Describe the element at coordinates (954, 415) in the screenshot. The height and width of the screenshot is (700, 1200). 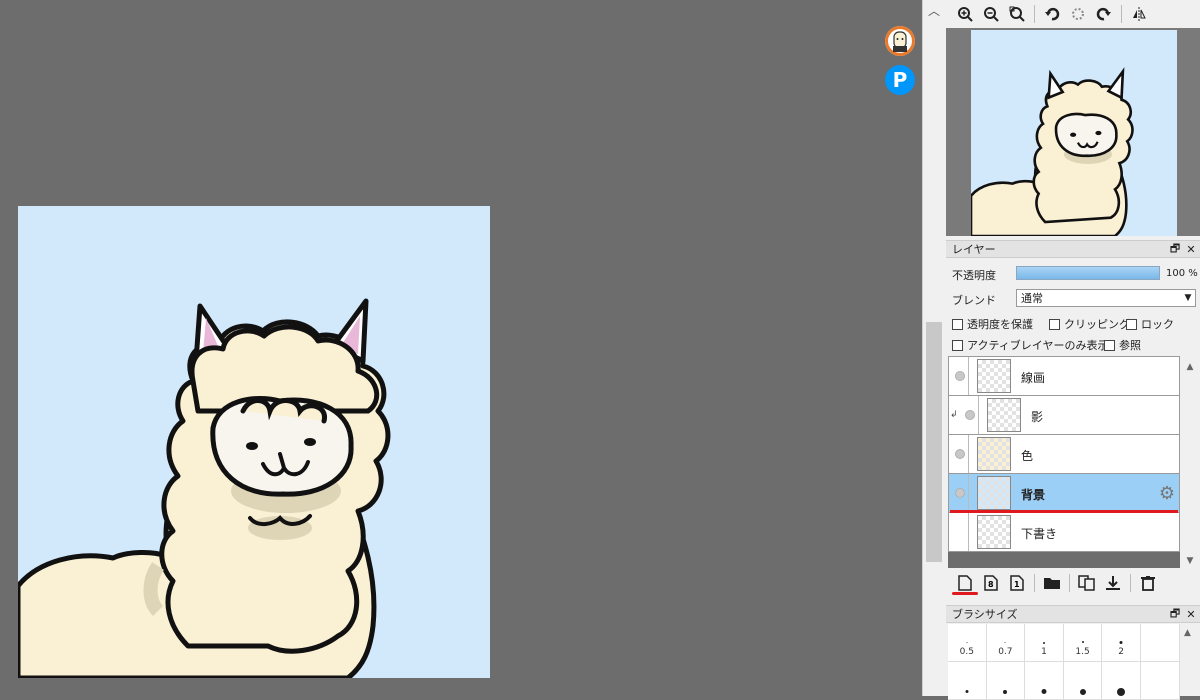
I see `clipping-arrow-icon: ↲` at that location.